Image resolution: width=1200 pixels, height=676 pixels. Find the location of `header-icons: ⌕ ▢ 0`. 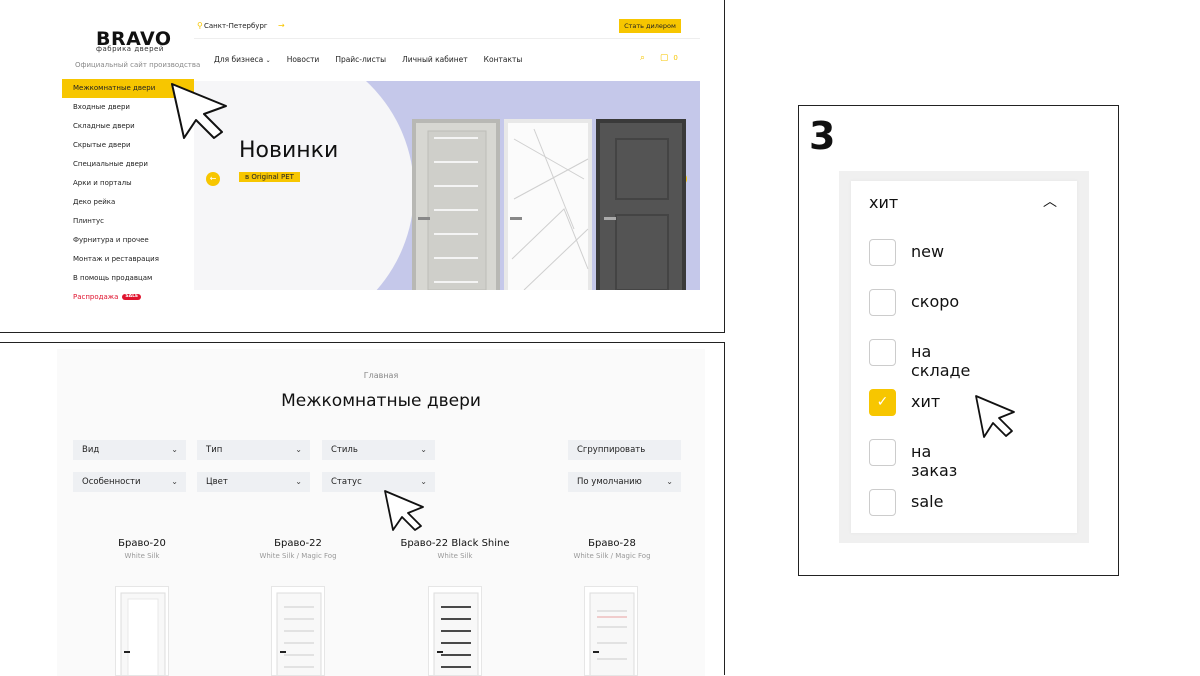

header-icons: ⌕ ▢ 0 is located at coordinates (659, 58).